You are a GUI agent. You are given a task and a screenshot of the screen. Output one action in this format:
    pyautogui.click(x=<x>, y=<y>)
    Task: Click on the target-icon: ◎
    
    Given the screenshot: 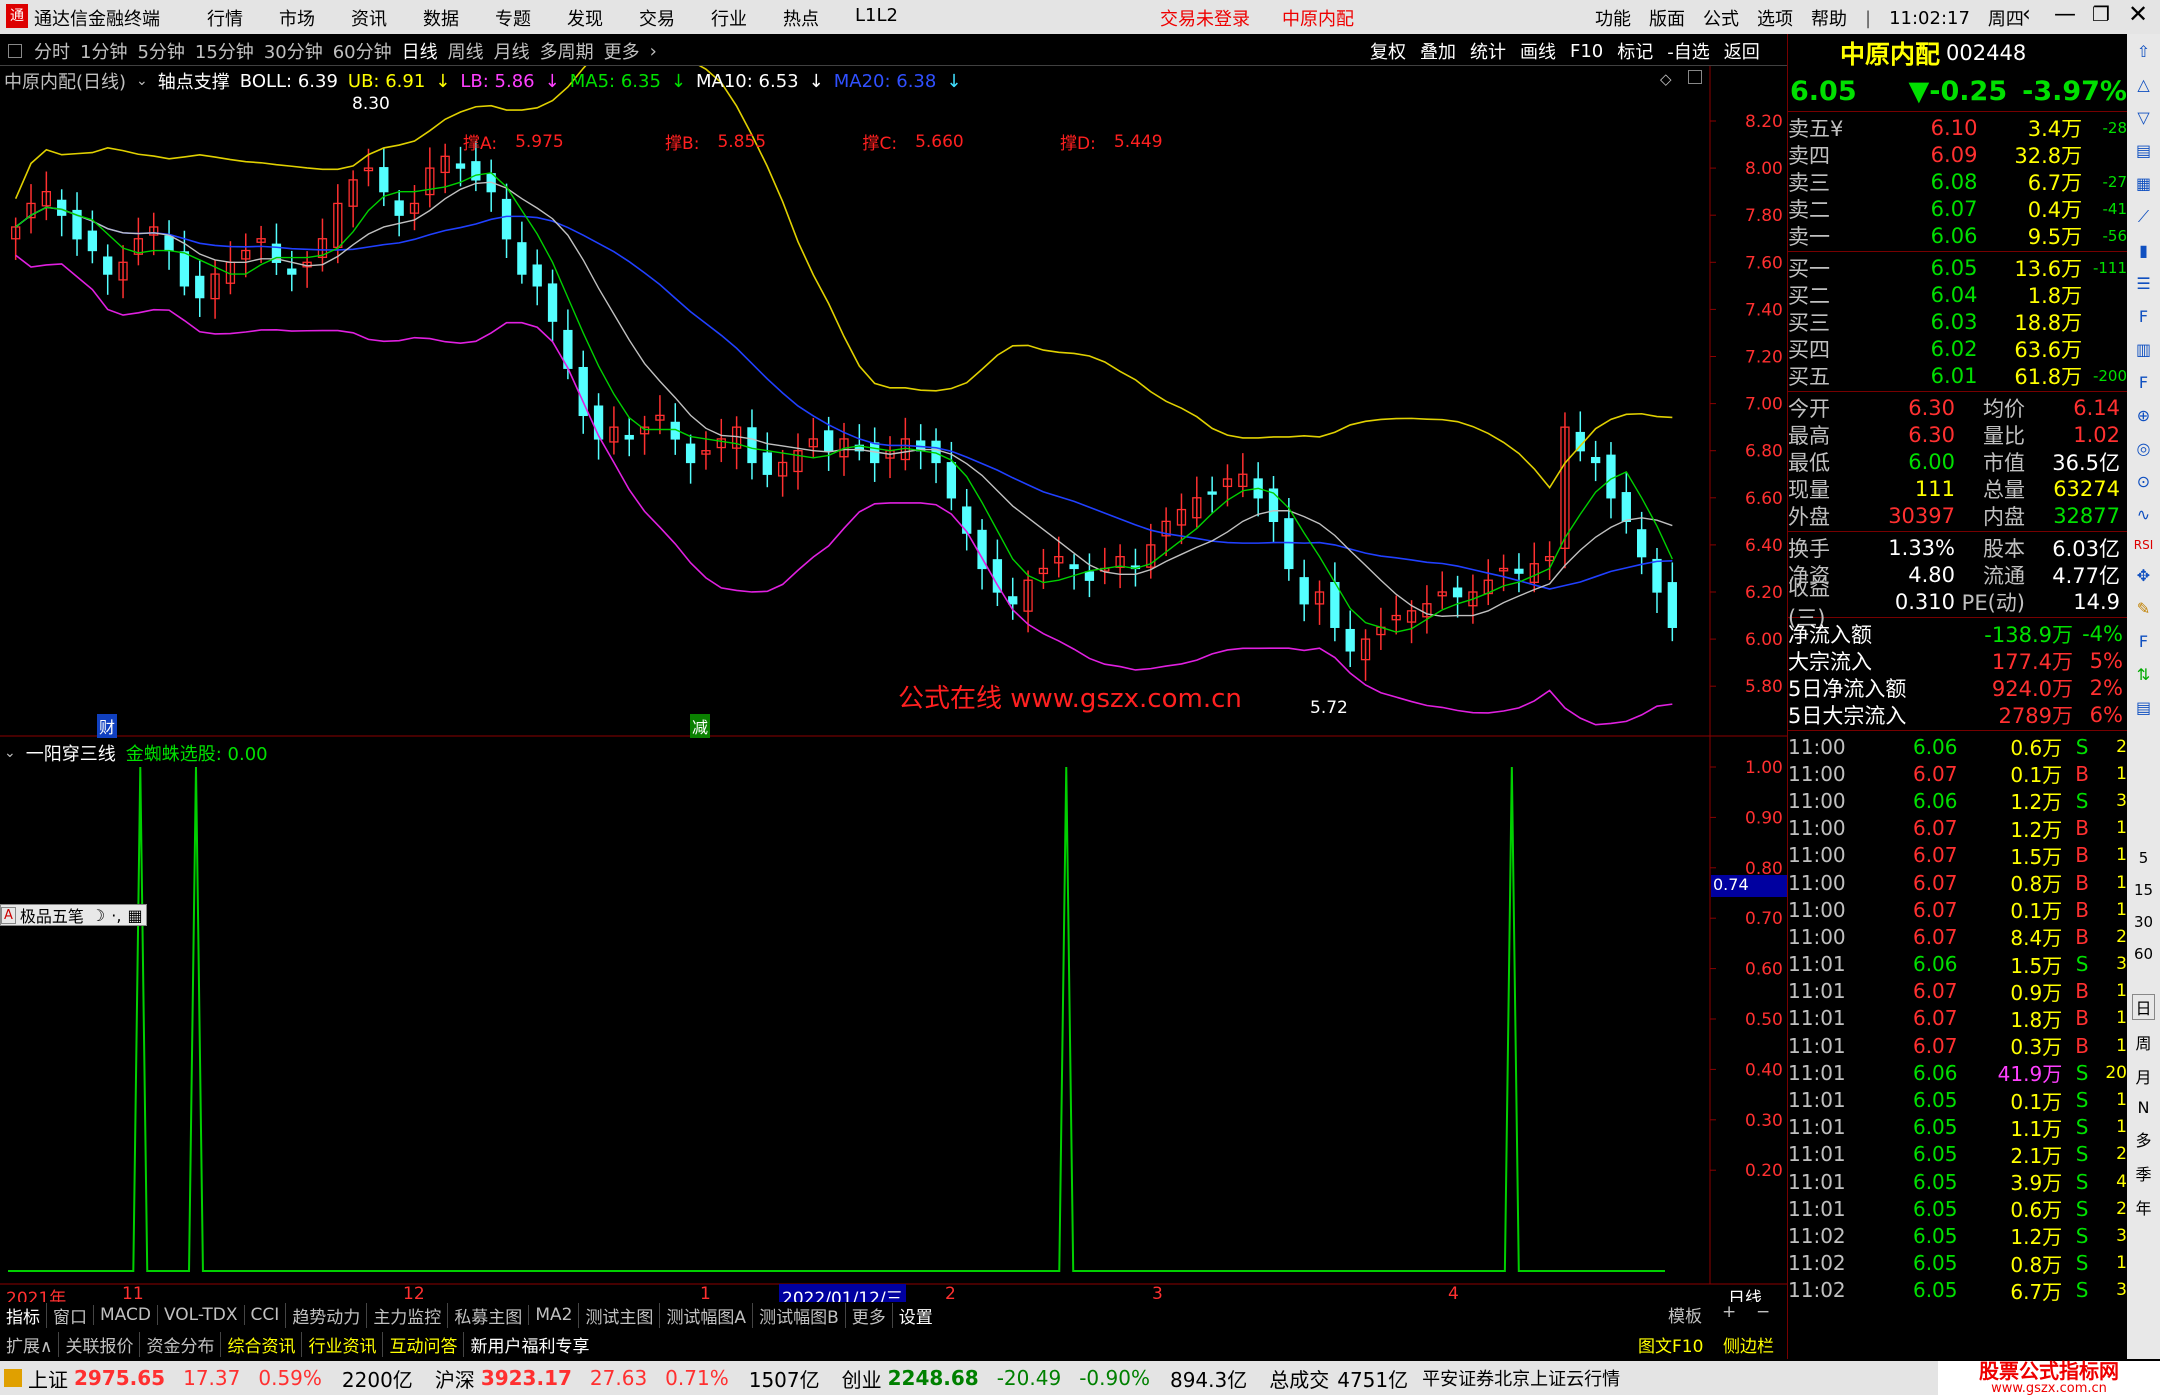 What is the action you would take?
    pyautogui.click(x=2144, y=448)
    